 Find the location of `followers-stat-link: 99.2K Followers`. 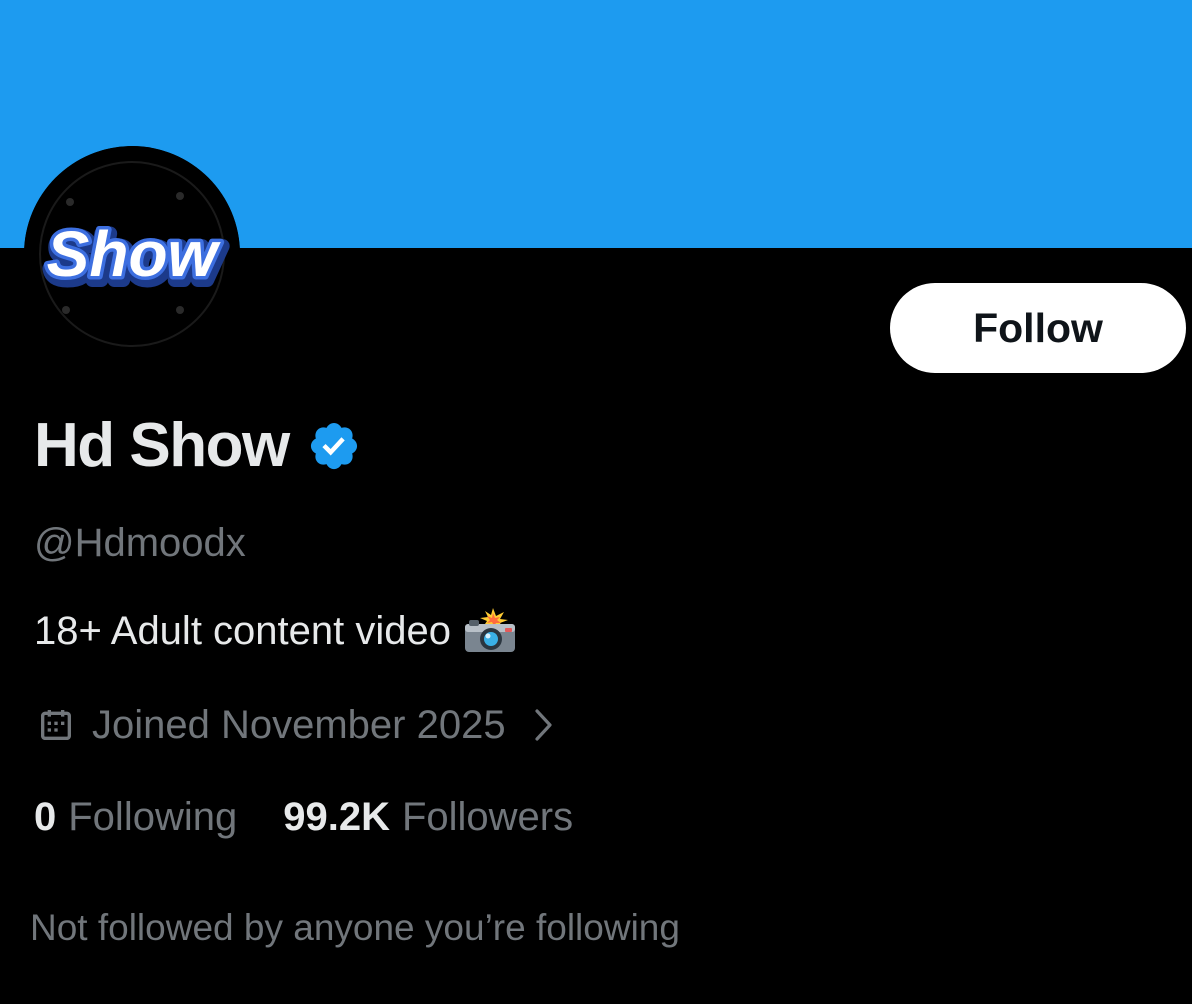

followers-stat-link: 99.2K Followers is located at coordinates (428, 817).